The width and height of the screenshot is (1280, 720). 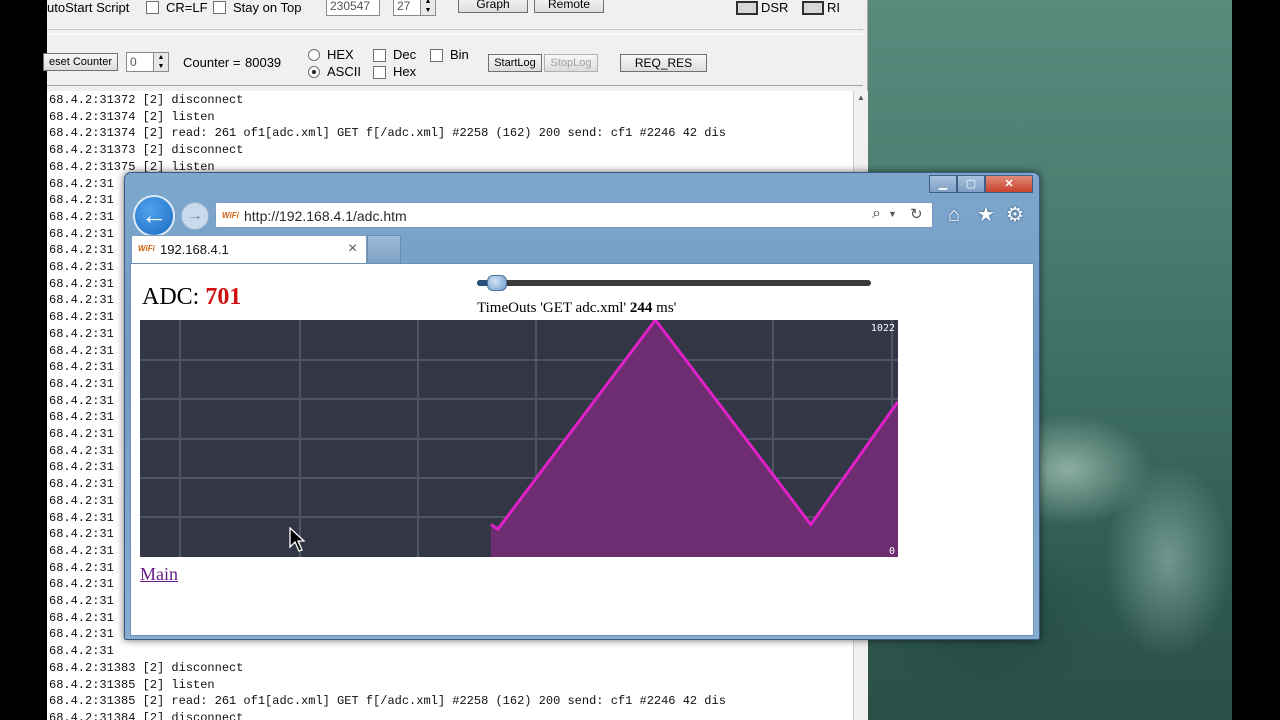 What do you see at coordinates (154, 216) in the screenshot?
I see `back-arrow-icon: ←` at bounding box center [154, 216].